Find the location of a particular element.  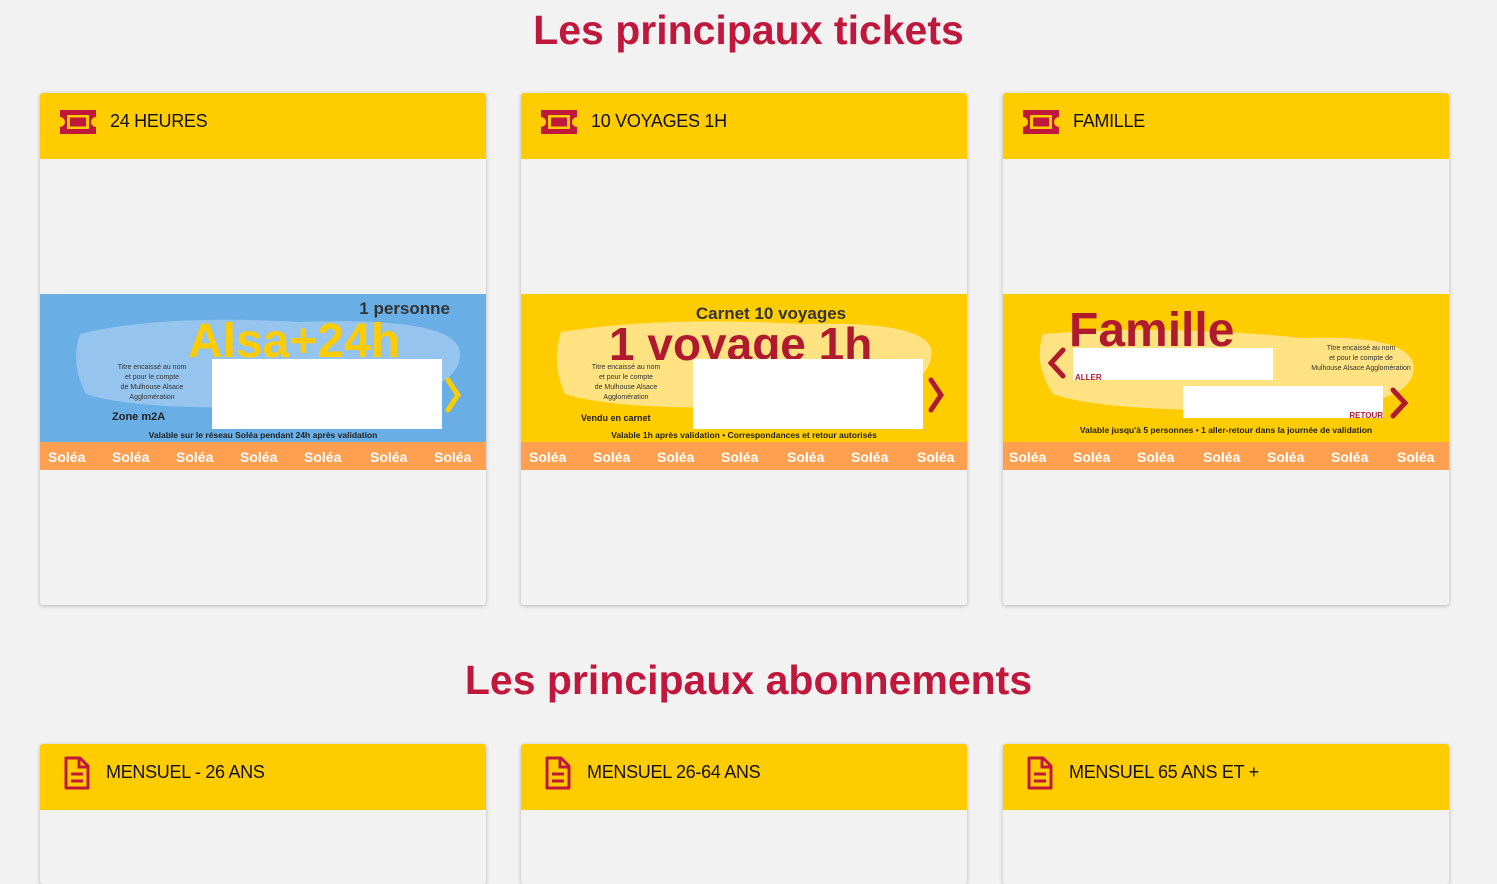

card-header: MENSUEL 65 ANS ET + is located at coordinates (1226, 777).